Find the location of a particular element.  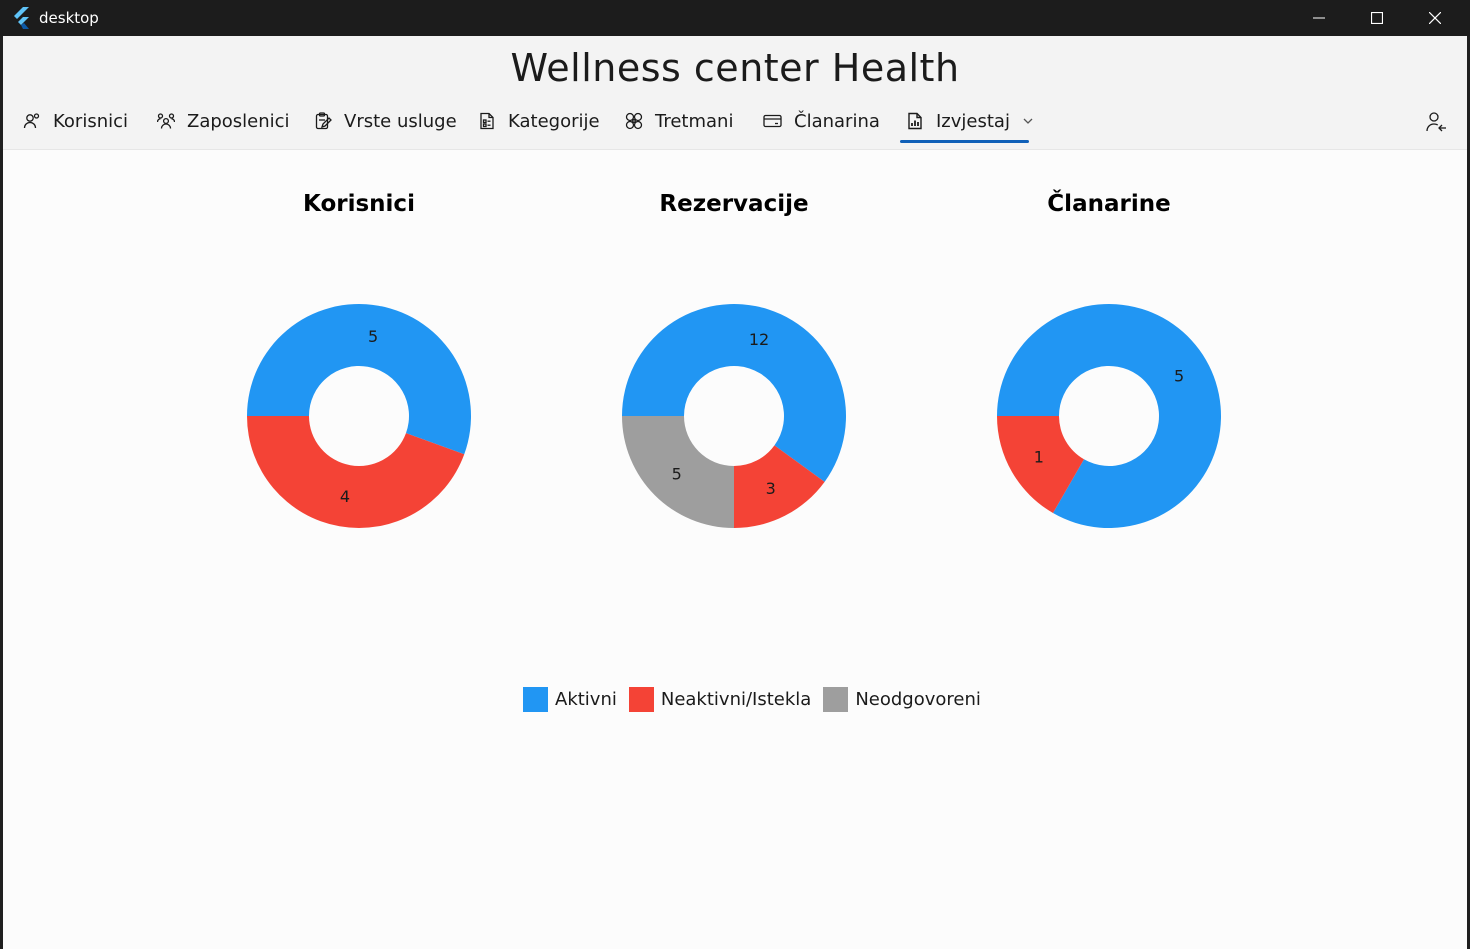

legend-item-neaktivni: Neaktivni/Istekla is located at coordinates (720, 699).